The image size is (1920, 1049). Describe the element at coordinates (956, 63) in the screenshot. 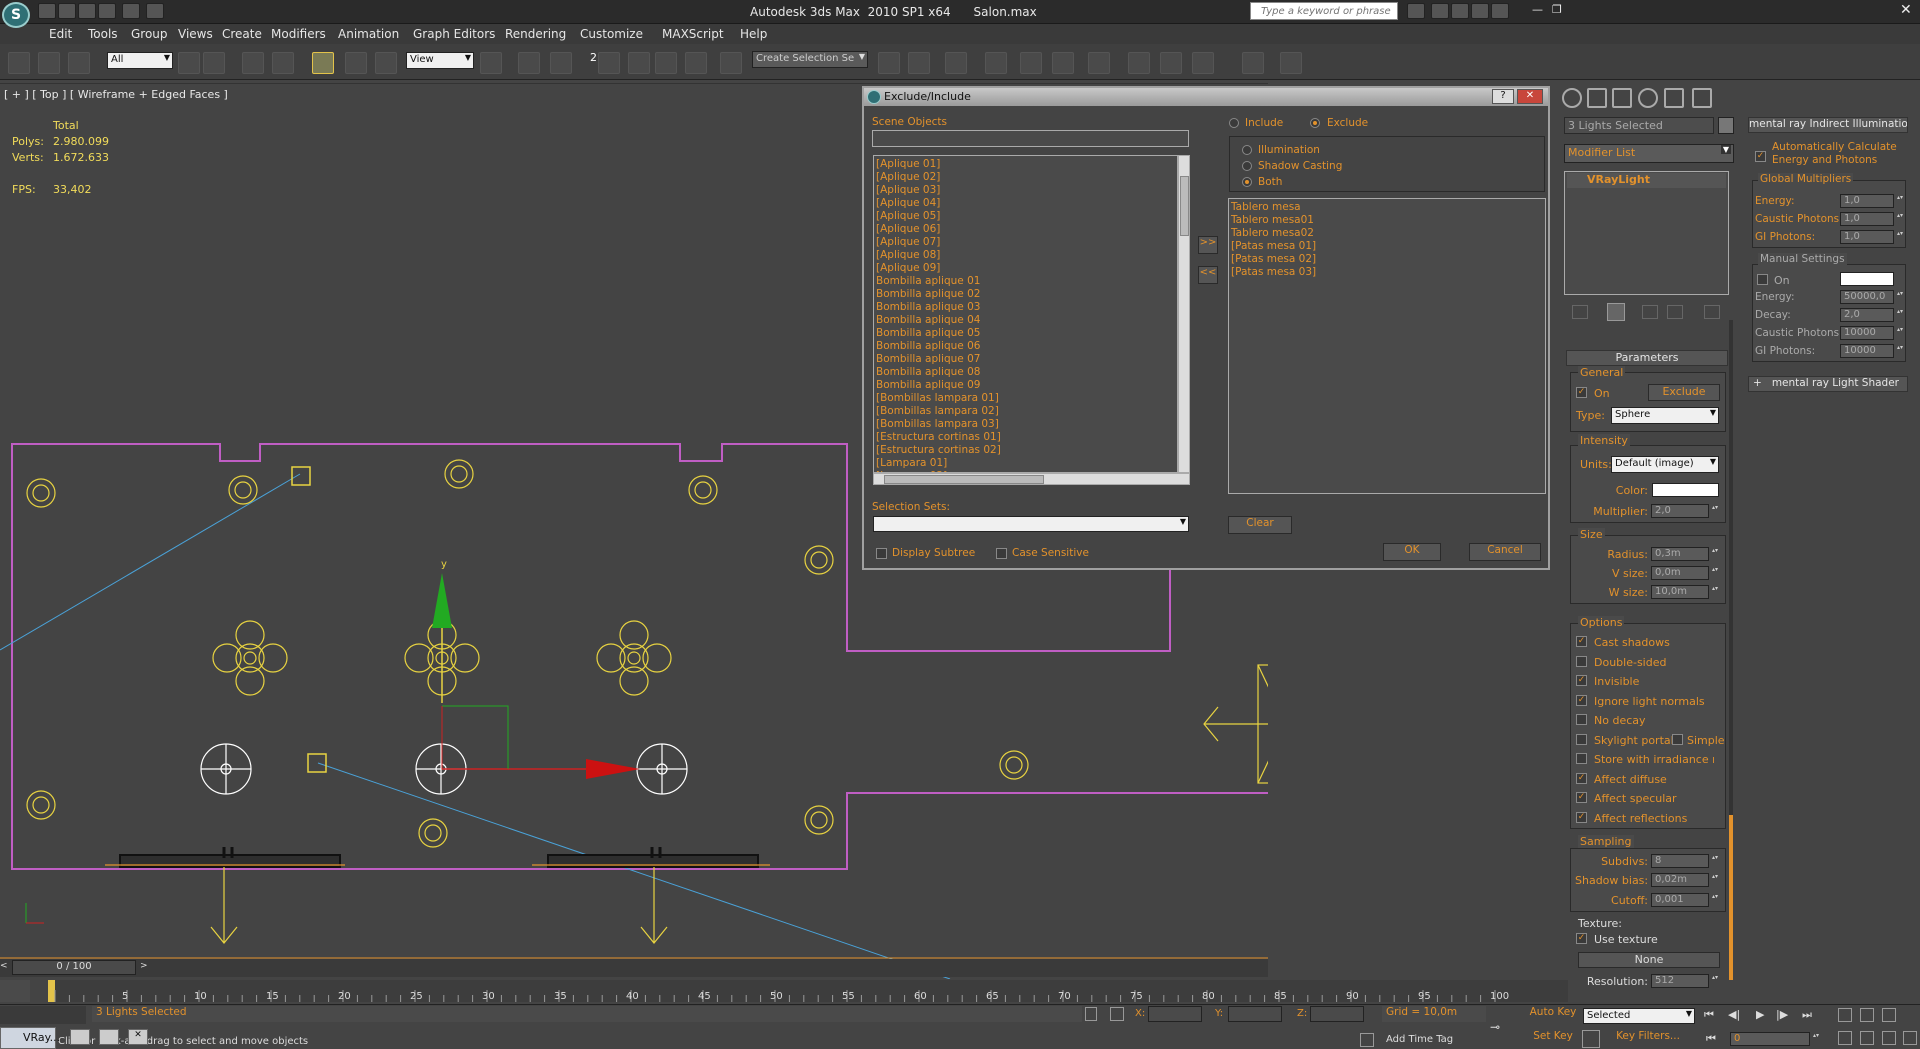

I see `layer-manager-icon` at that location.